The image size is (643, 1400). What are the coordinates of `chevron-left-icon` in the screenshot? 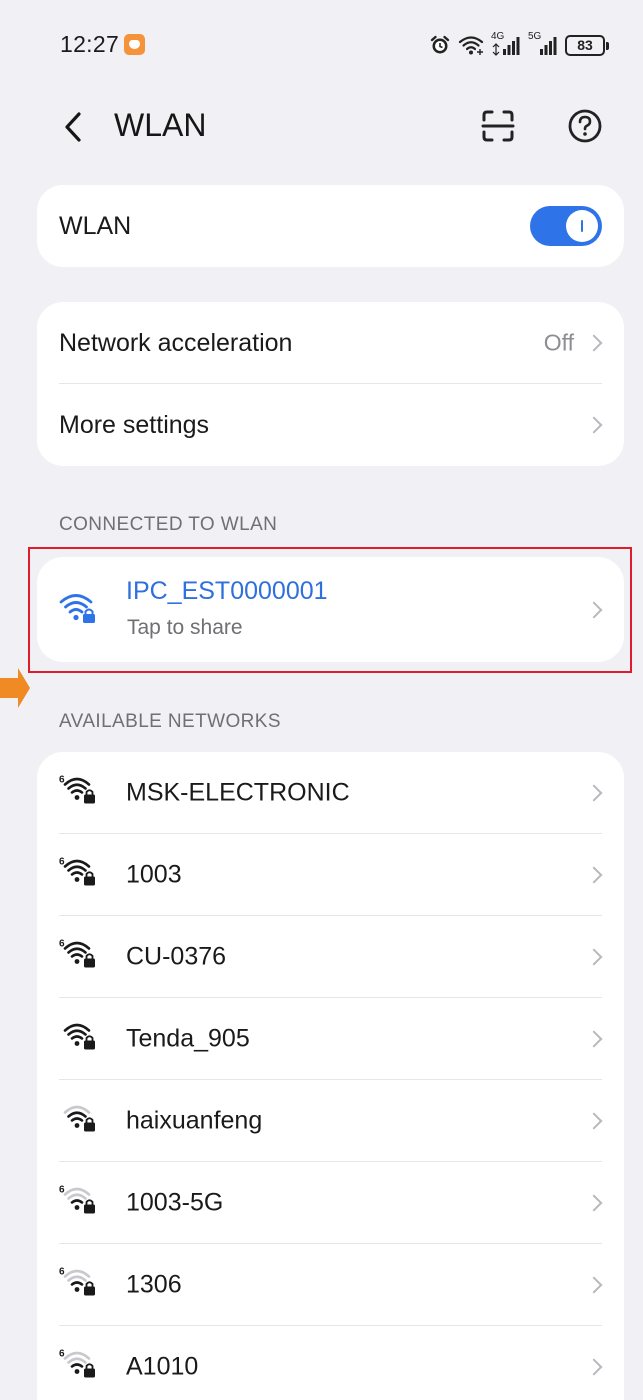 It's located at (73, 127).